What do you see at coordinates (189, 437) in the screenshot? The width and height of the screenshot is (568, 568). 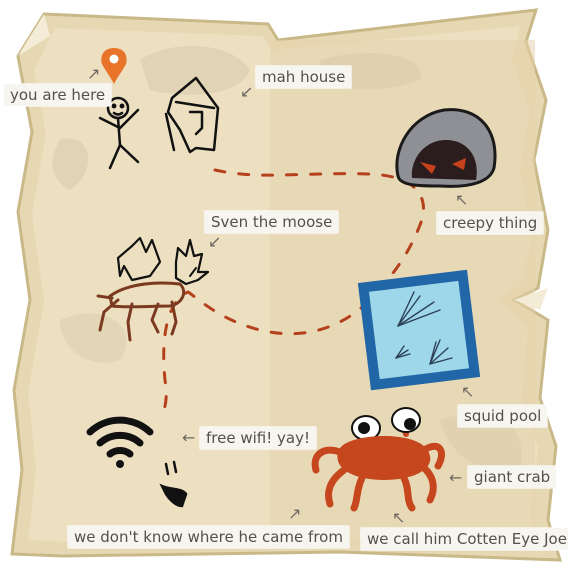 I see `arrow-free-wifi: ←` at bounding box center [189, 437].